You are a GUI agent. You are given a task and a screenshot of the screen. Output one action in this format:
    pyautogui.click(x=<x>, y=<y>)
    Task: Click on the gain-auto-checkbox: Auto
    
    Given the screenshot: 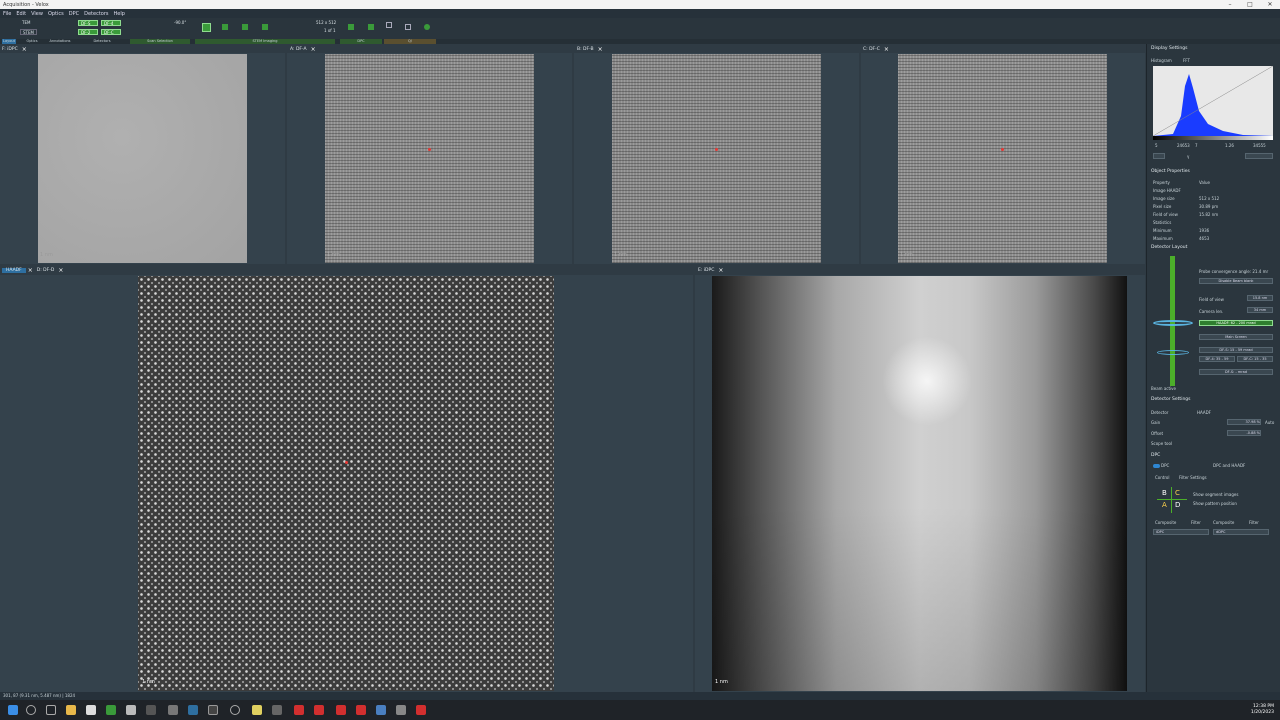 What is the action you would take?
    pyautogui.click(x=1269, y=422)
    